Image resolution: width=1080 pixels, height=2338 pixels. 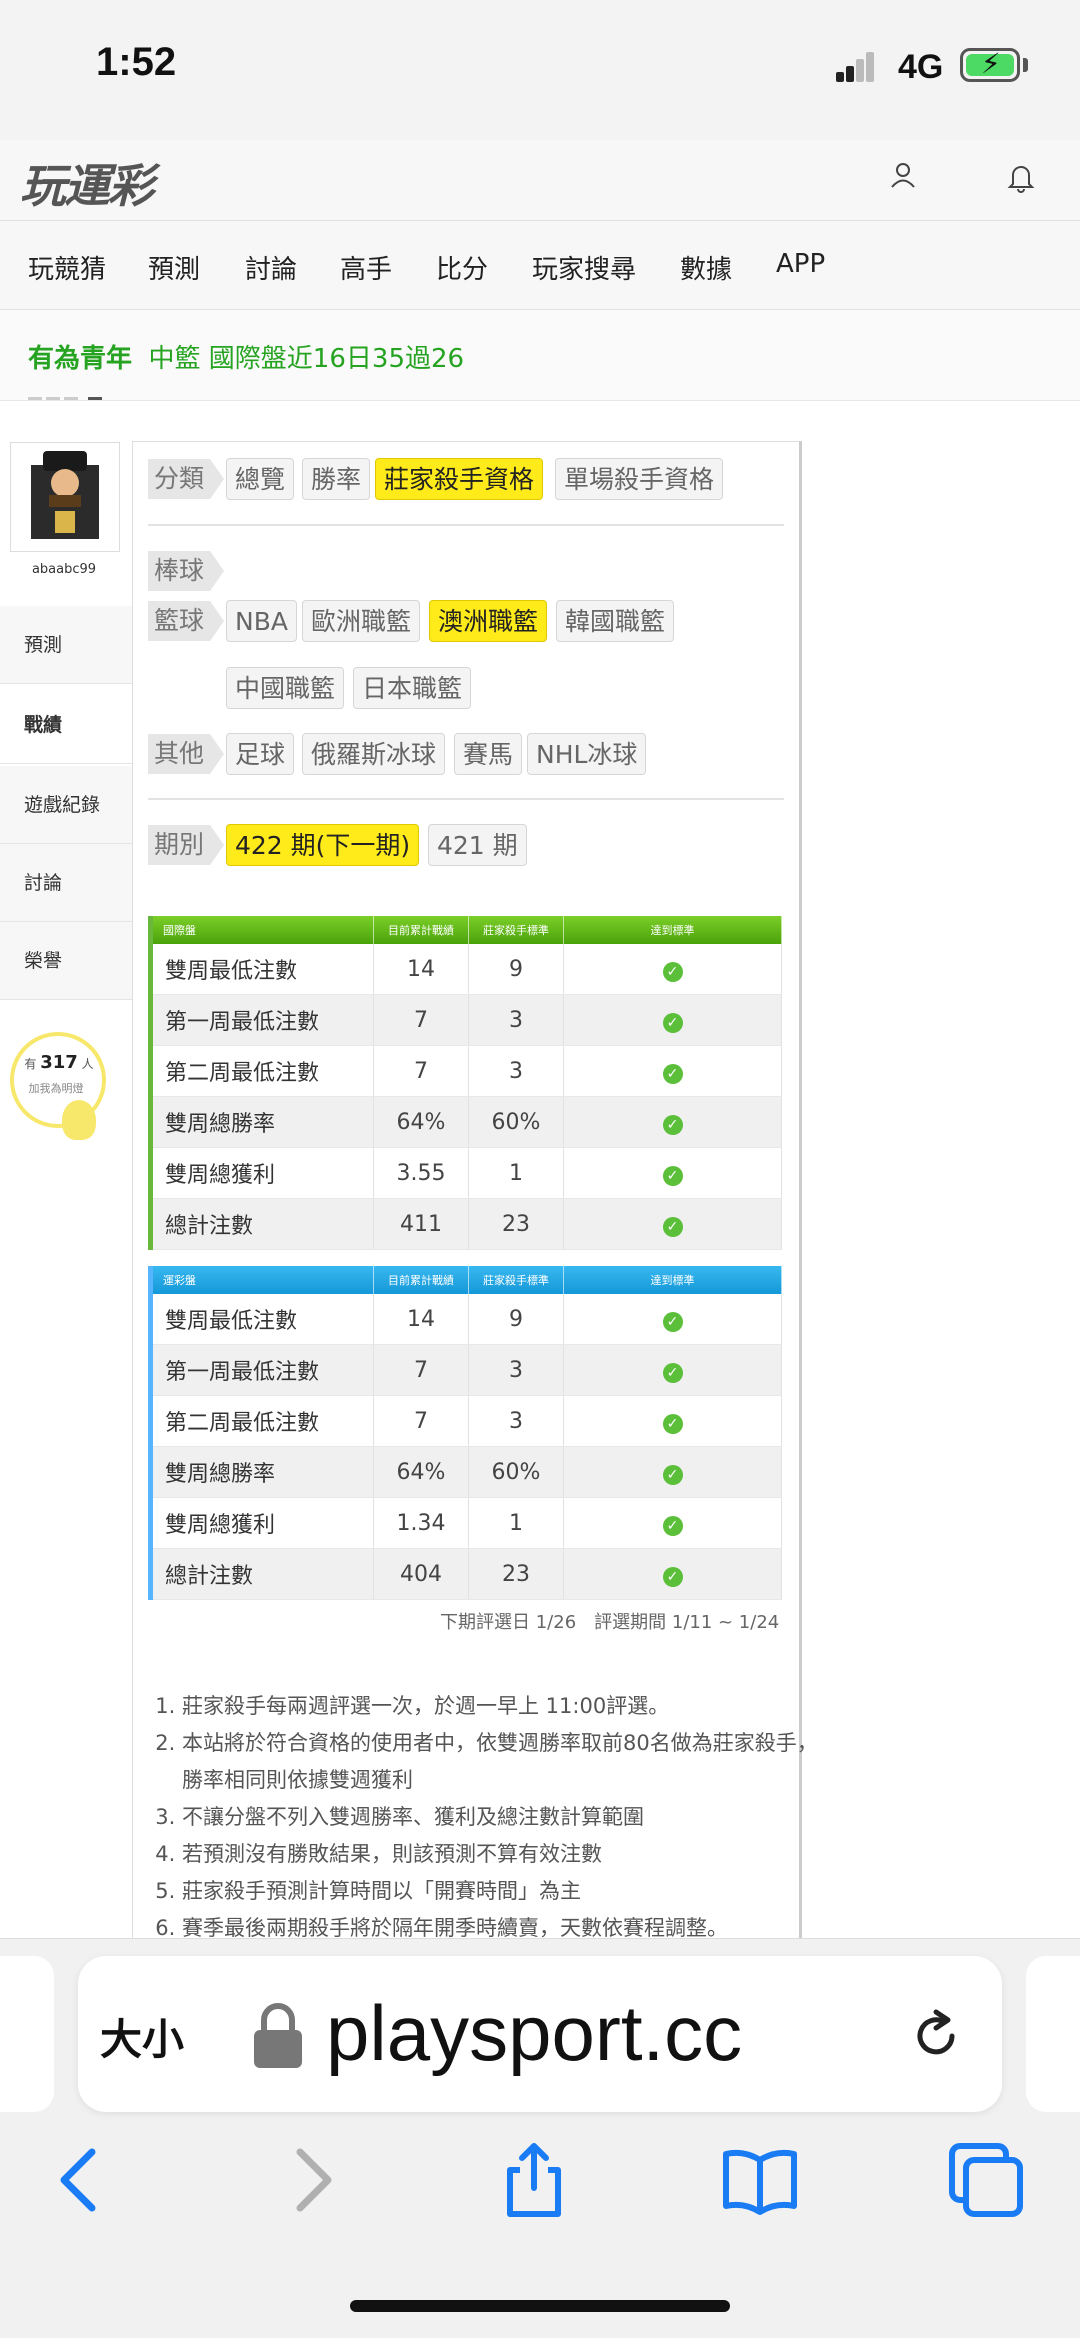 What do you see at coordinates (1021, 177) in the screenshot?
I see `bell-icon` at bounding box center [1021, 177].